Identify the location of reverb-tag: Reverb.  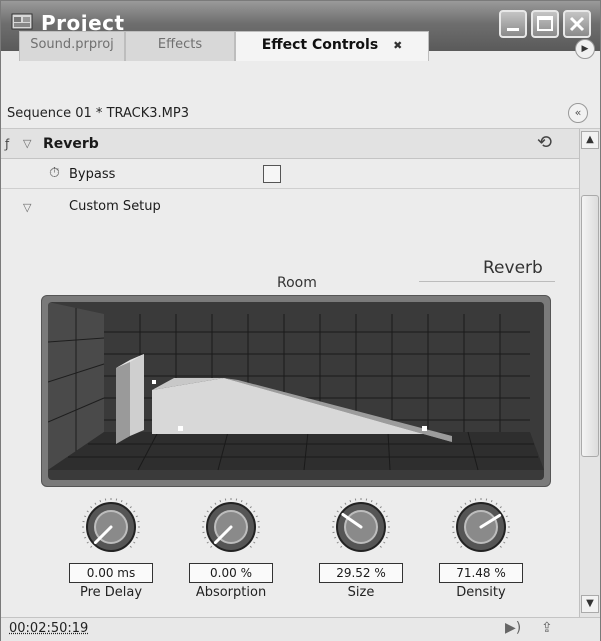
(513, 268).